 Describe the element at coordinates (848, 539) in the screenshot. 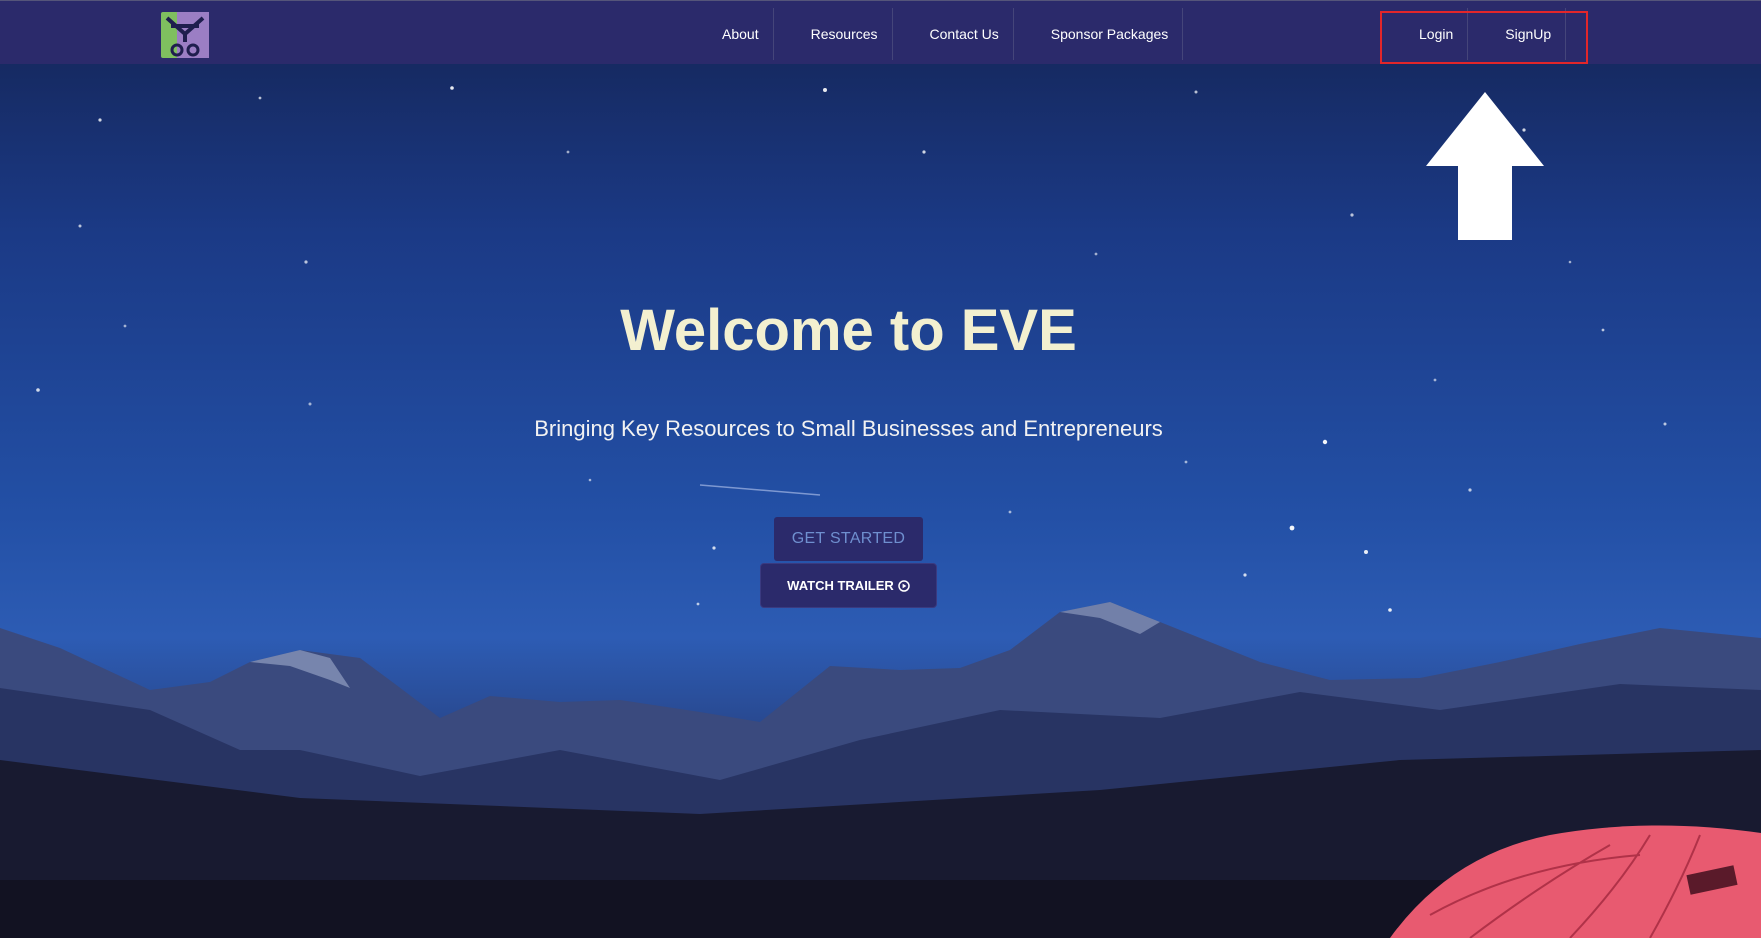

I see `get-started-button: GET STARTED` at that location.